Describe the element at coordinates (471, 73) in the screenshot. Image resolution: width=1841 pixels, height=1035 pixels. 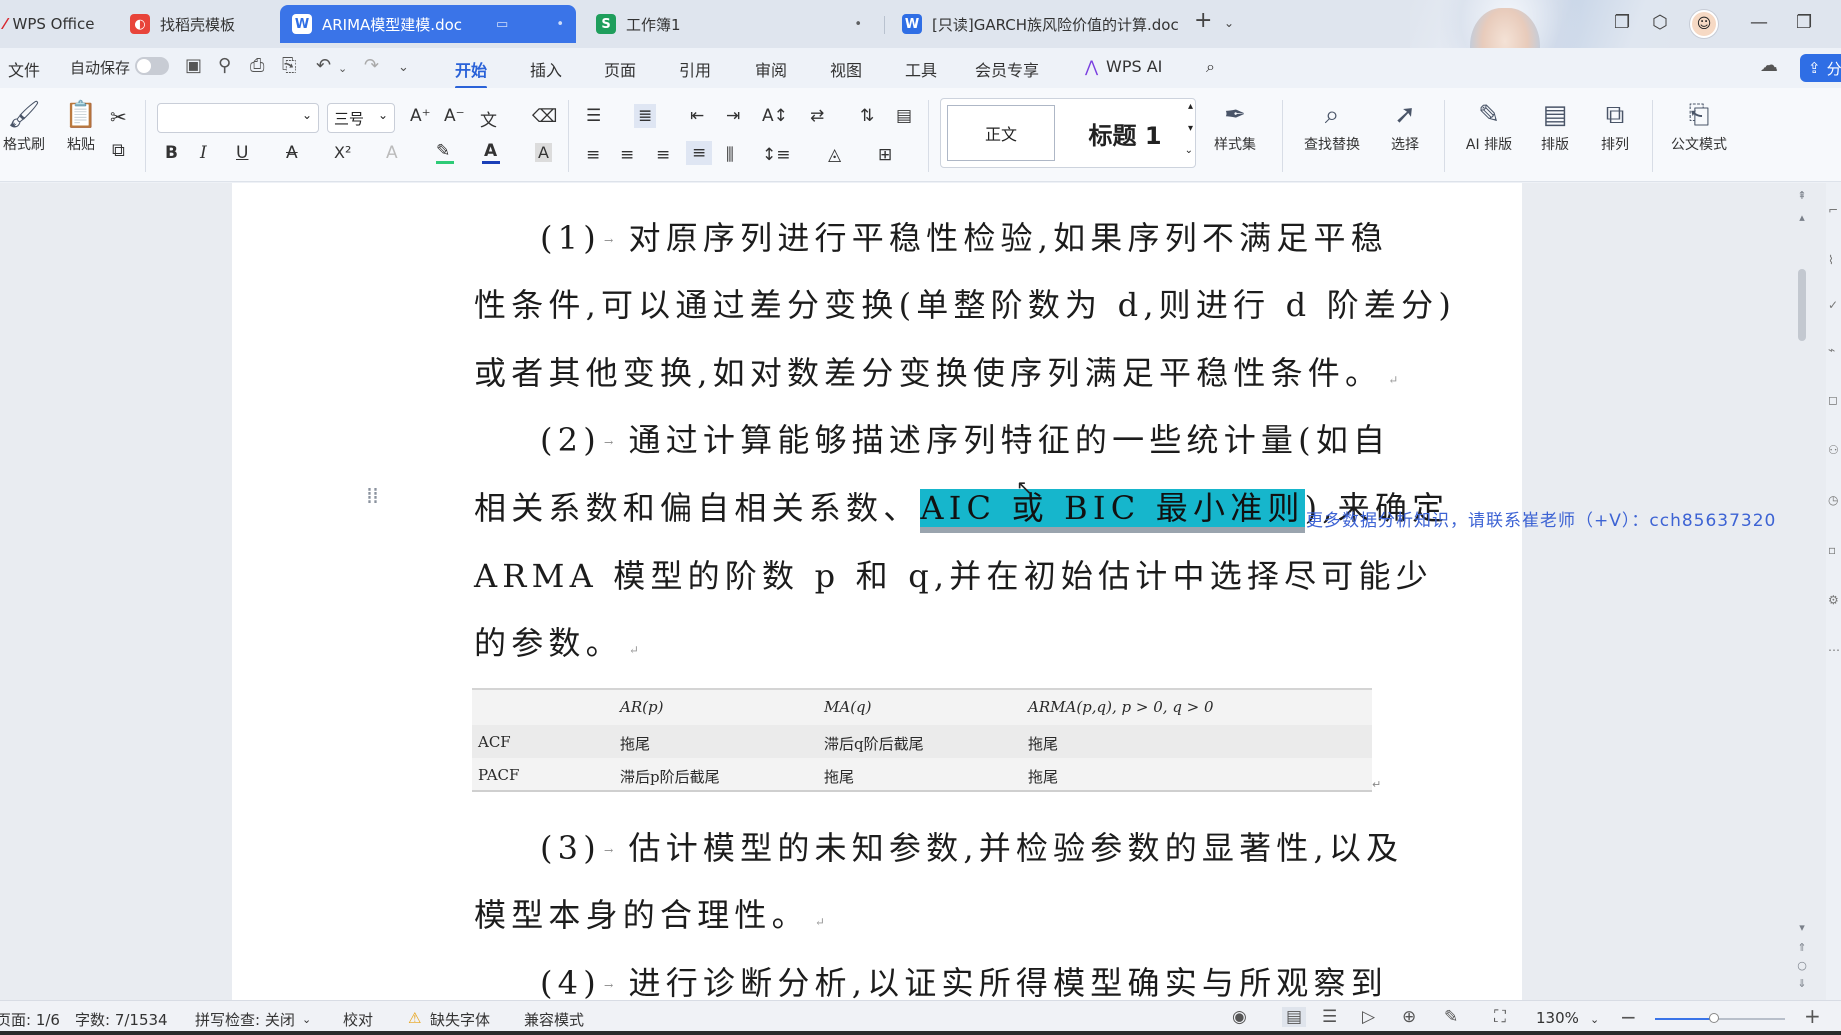
I see `menu-home: 开始` at that location.